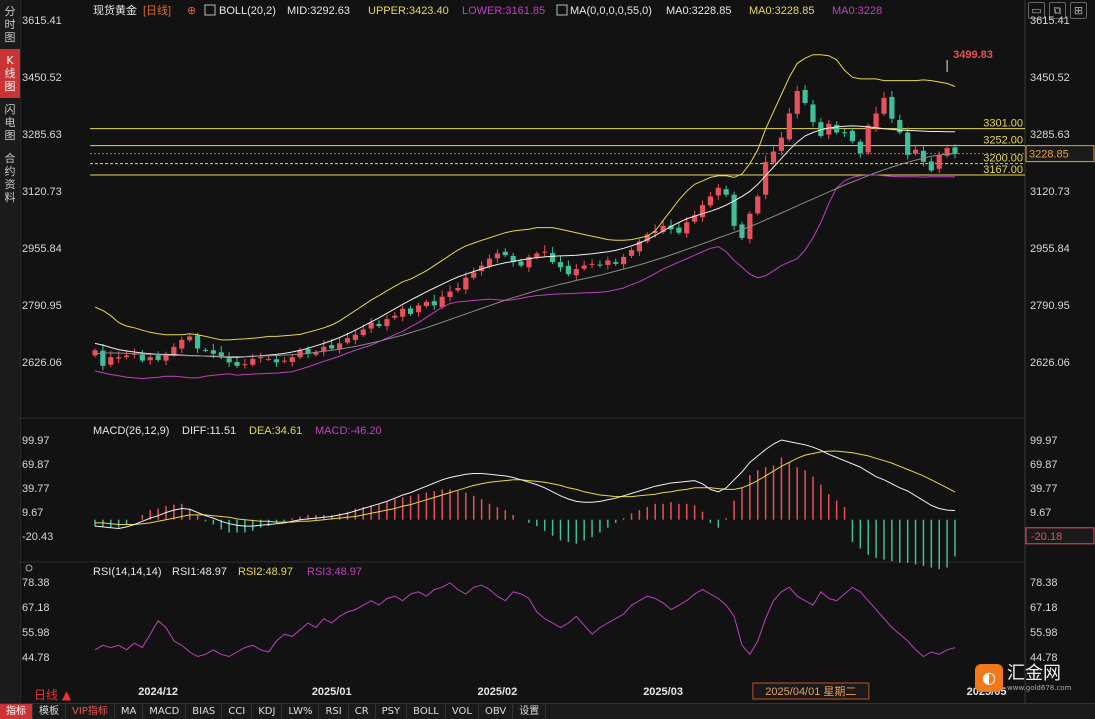 This screenshot has width=1095, height=719. What do you see at coordinates (1044, 465) in the screenshot?
I see `macd-y-tick-right: 69.87` at bounding box center [1044, 465].